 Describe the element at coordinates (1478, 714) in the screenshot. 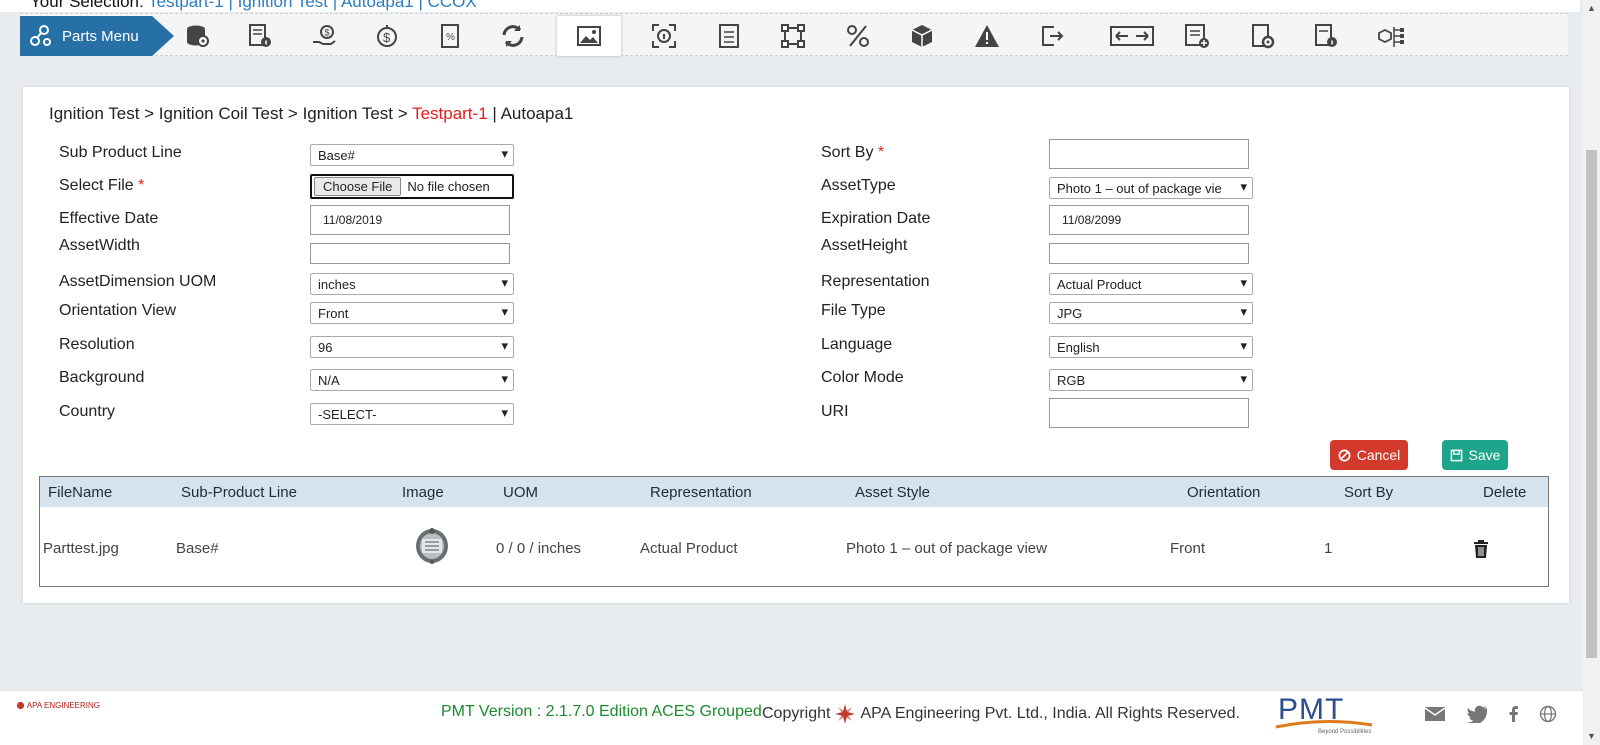

I see `twitter-icon` at that location.